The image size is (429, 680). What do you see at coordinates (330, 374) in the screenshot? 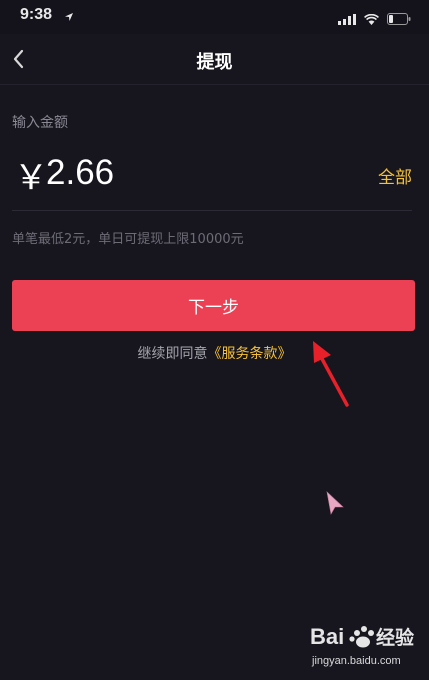
I see `red-arrow-annotation` at bounding box center [330, 374].